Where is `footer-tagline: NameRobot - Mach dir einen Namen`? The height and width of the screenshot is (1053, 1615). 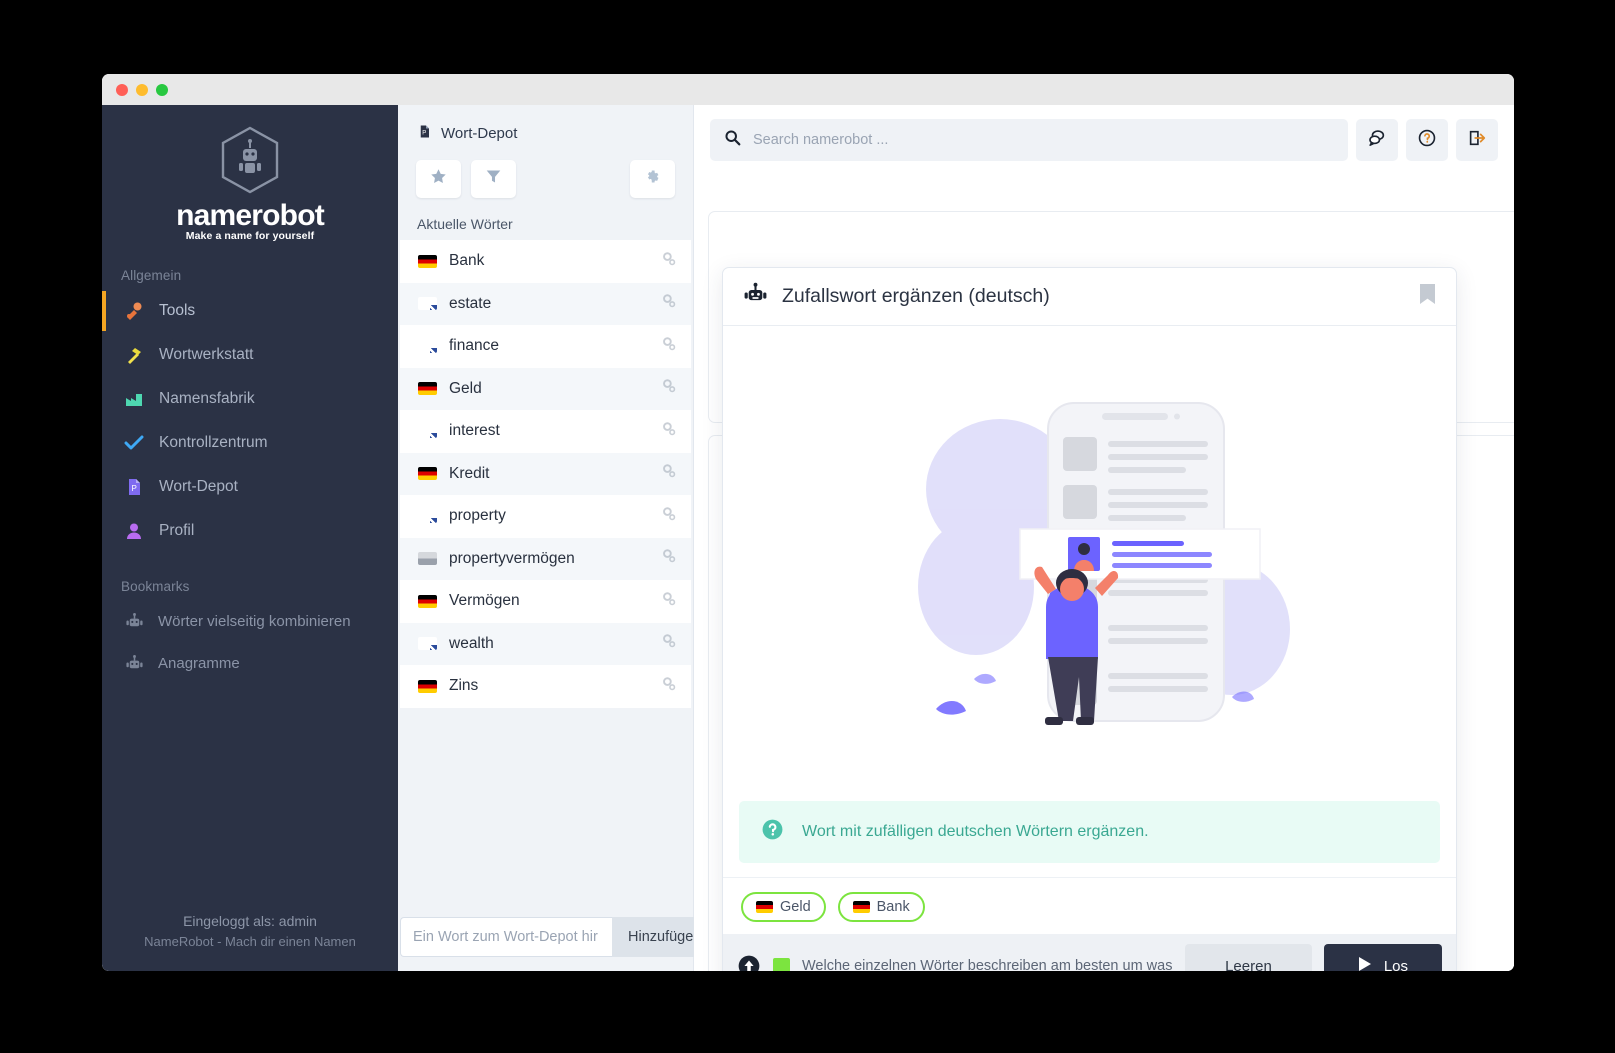 footer-tagline: NameRobot - Mach dir einen Namen is located at coordinates (250, 942).